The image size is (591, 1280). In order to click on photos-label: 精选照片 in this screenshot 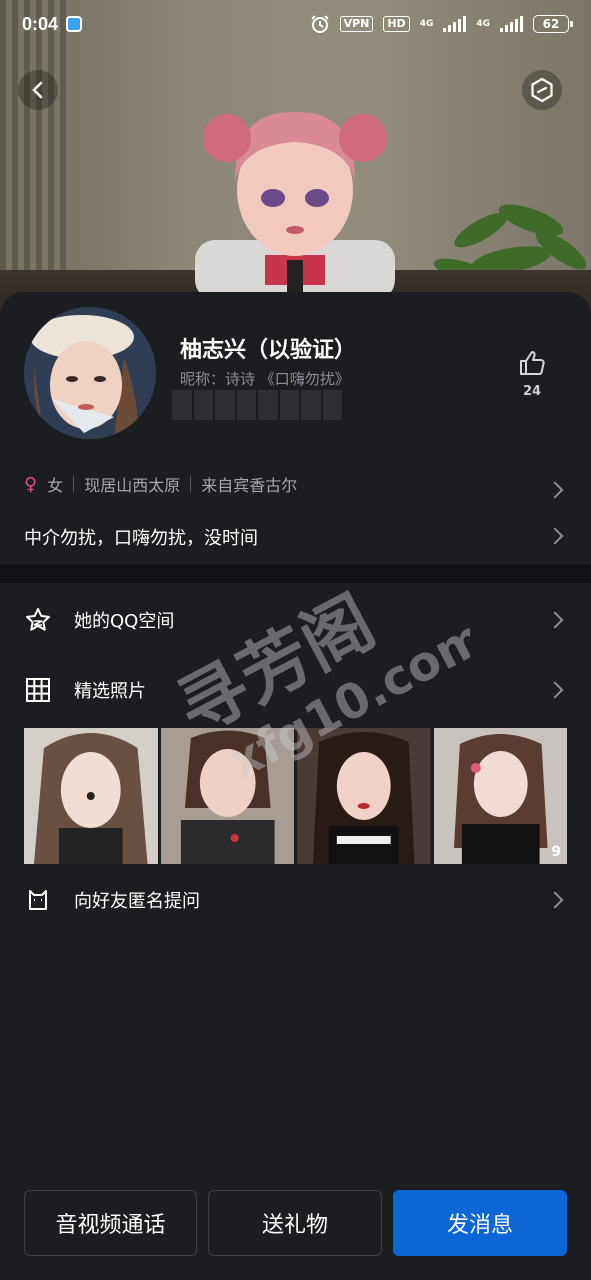, I will do `click(110, 691)`.